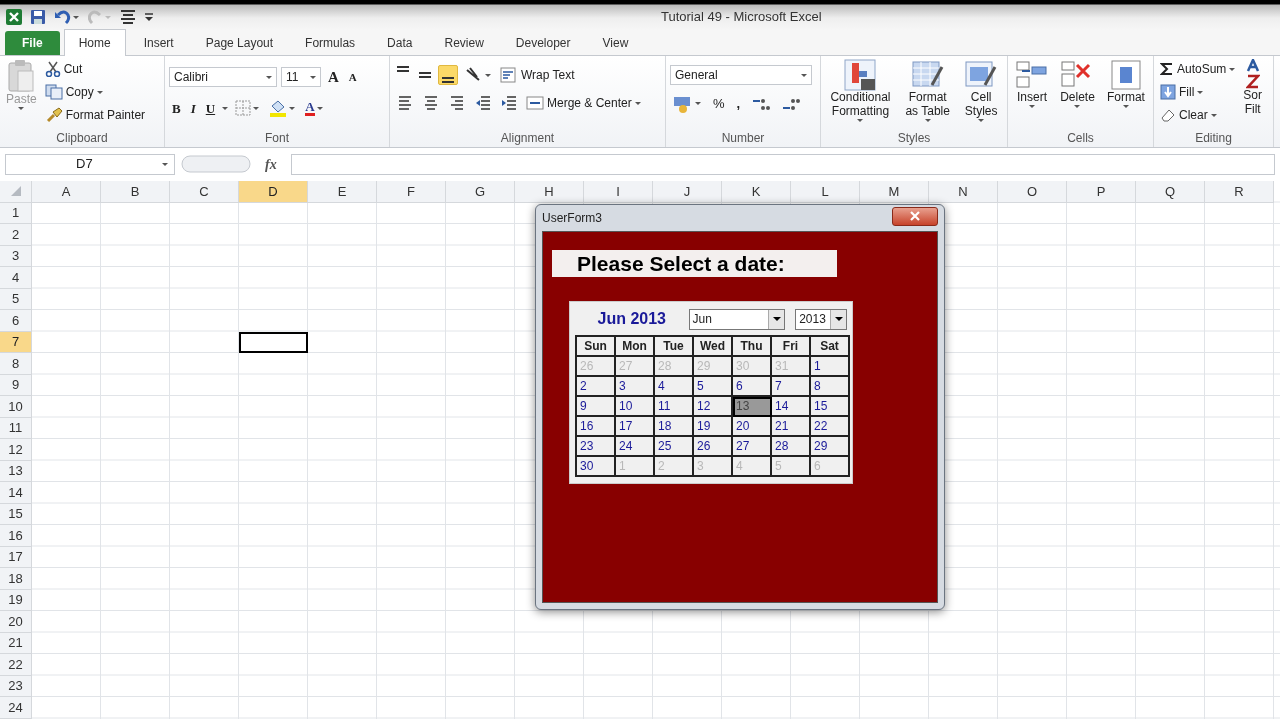 The width and height of the screenshot is (1280, 720). Describe the element at coordinates (16, 536) in the screenshot. I see `row-header: 16` at that location.